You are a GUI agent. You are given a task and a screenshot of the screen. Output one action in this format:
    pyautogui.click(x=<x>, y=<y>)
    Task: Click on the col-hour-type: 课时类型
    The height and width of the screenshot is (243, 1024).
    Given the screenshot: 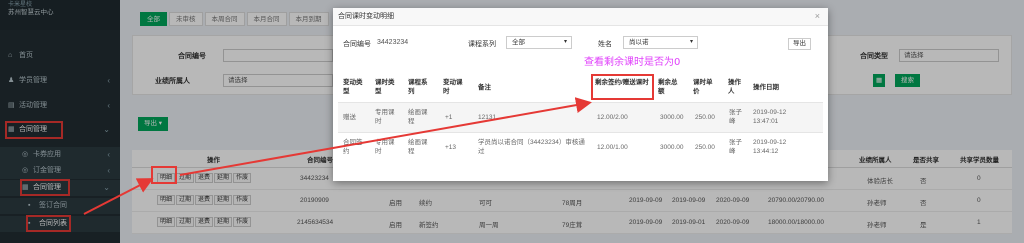 What is the action you would take?
    pyautogui.click(x=385, y=87)
    